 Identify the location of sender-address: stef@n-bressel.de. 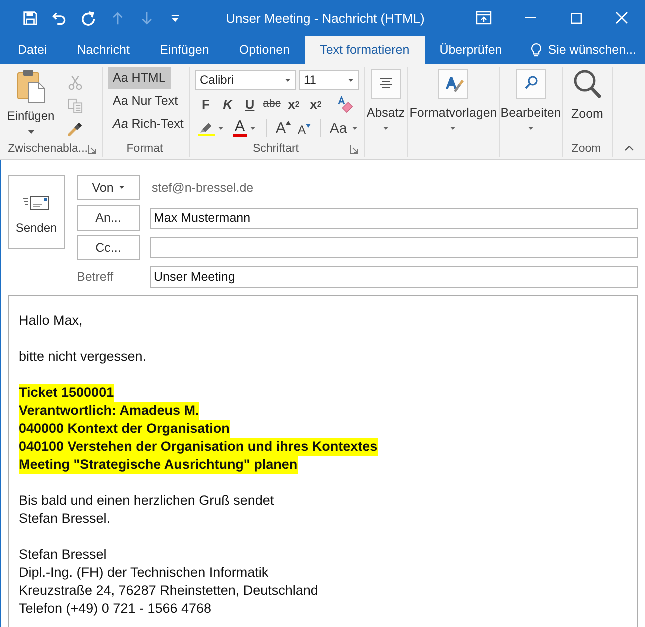
(203, 187).